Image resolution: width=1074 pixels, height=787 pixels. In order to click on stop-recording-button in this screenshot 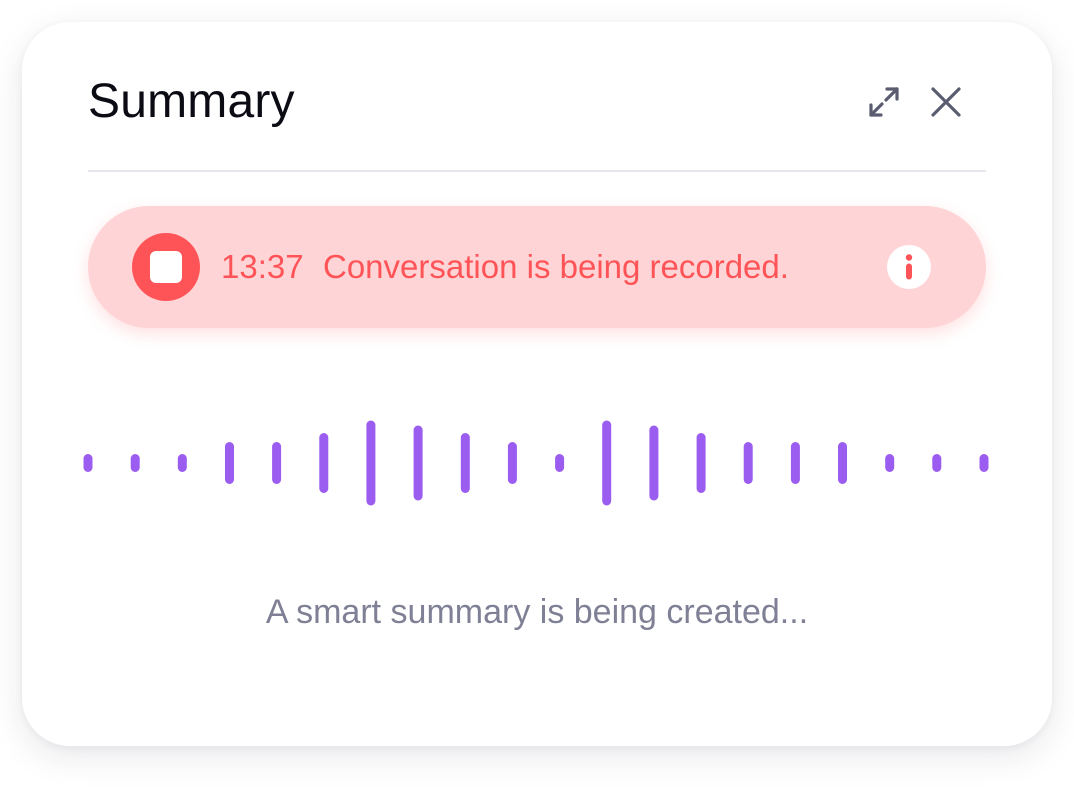, I will do `click(166, 267)`.